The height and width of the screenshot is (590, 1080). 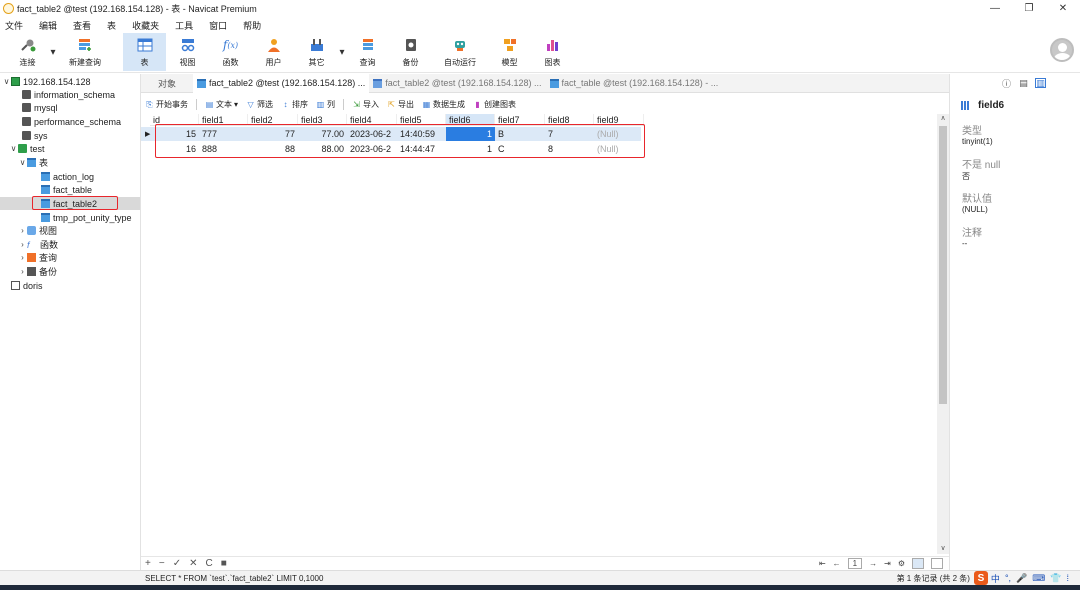 What do you see at coordinates (82, 25) in the screenshot?
I see `menu-view: 查看` at bounding box center [82, 25].